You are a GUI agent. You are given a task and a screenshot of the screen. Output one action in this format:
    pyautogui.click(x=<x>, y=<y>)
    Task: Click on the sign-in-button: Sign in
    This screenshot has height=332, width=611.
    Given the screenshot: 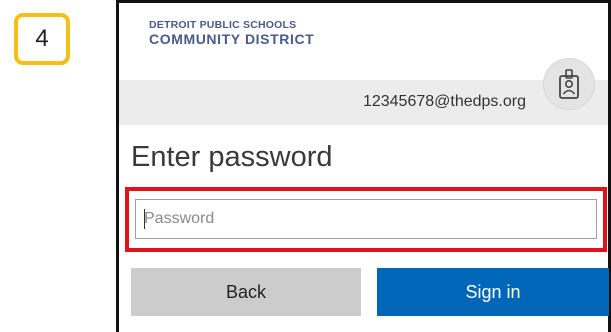 What is the action you would take?
    pyautogui.click(x=493, y=292)
    